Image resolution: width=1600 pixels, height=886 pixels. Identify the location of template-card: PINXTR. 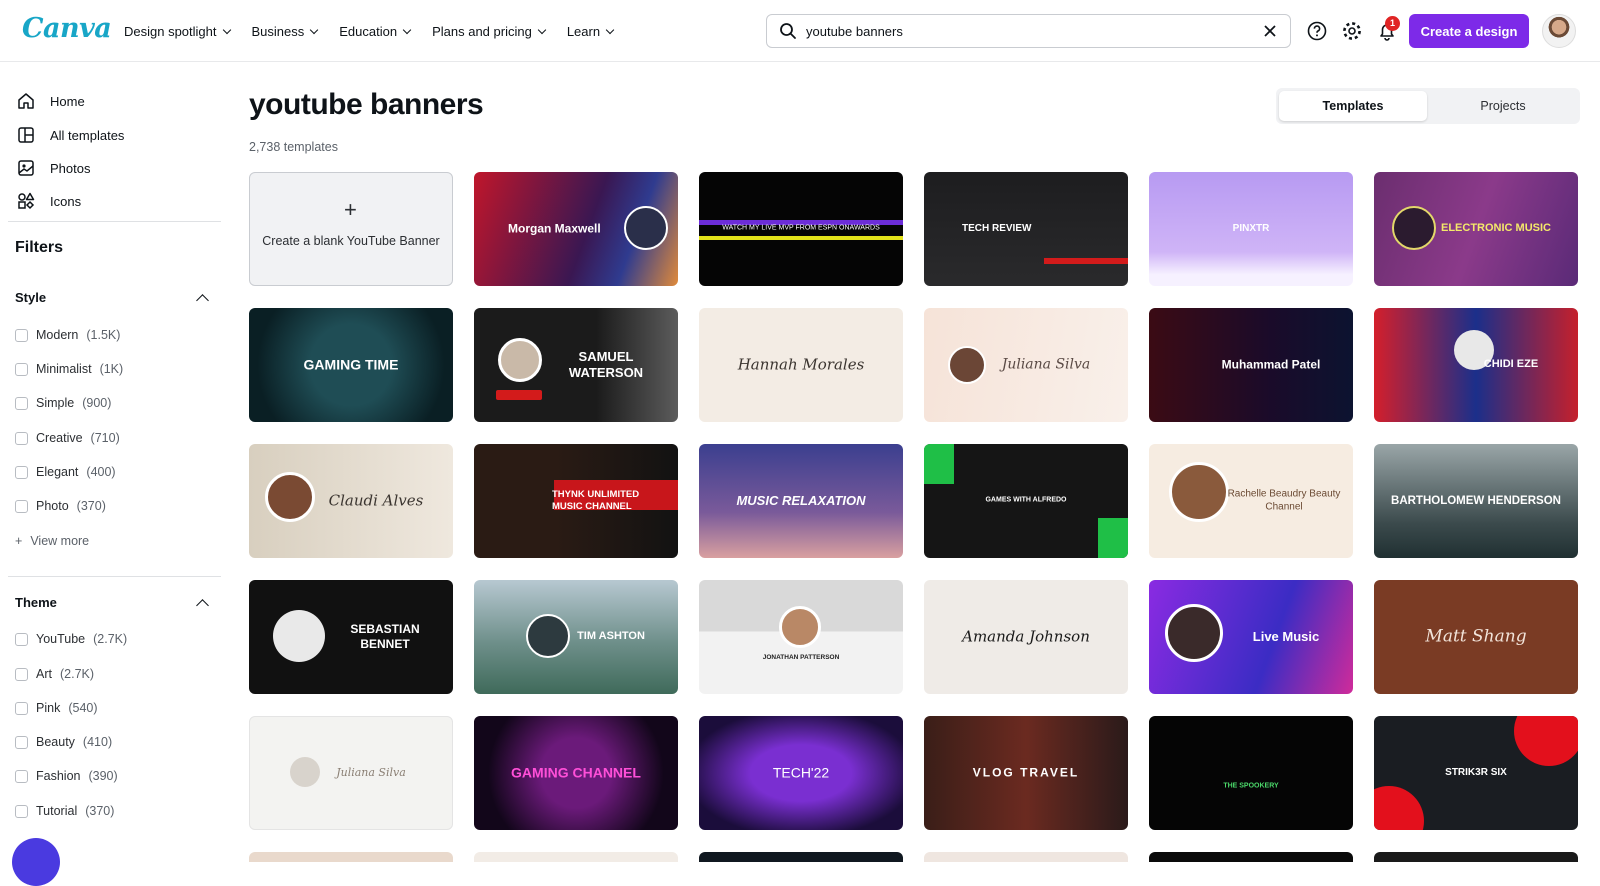
(1251, 229).